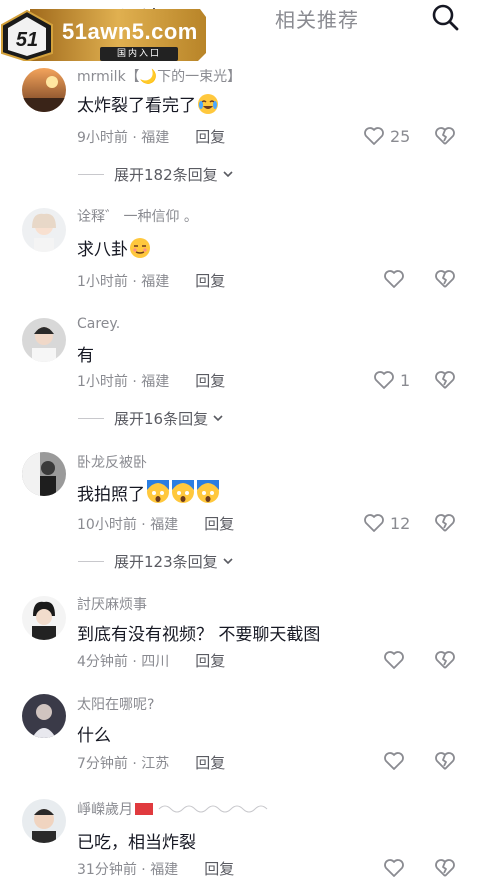 This screenshot has height=887, width=480. Describe the element at coordinates (213, 809) in the screenshot. I see `decorative-signature-icon` at that location.